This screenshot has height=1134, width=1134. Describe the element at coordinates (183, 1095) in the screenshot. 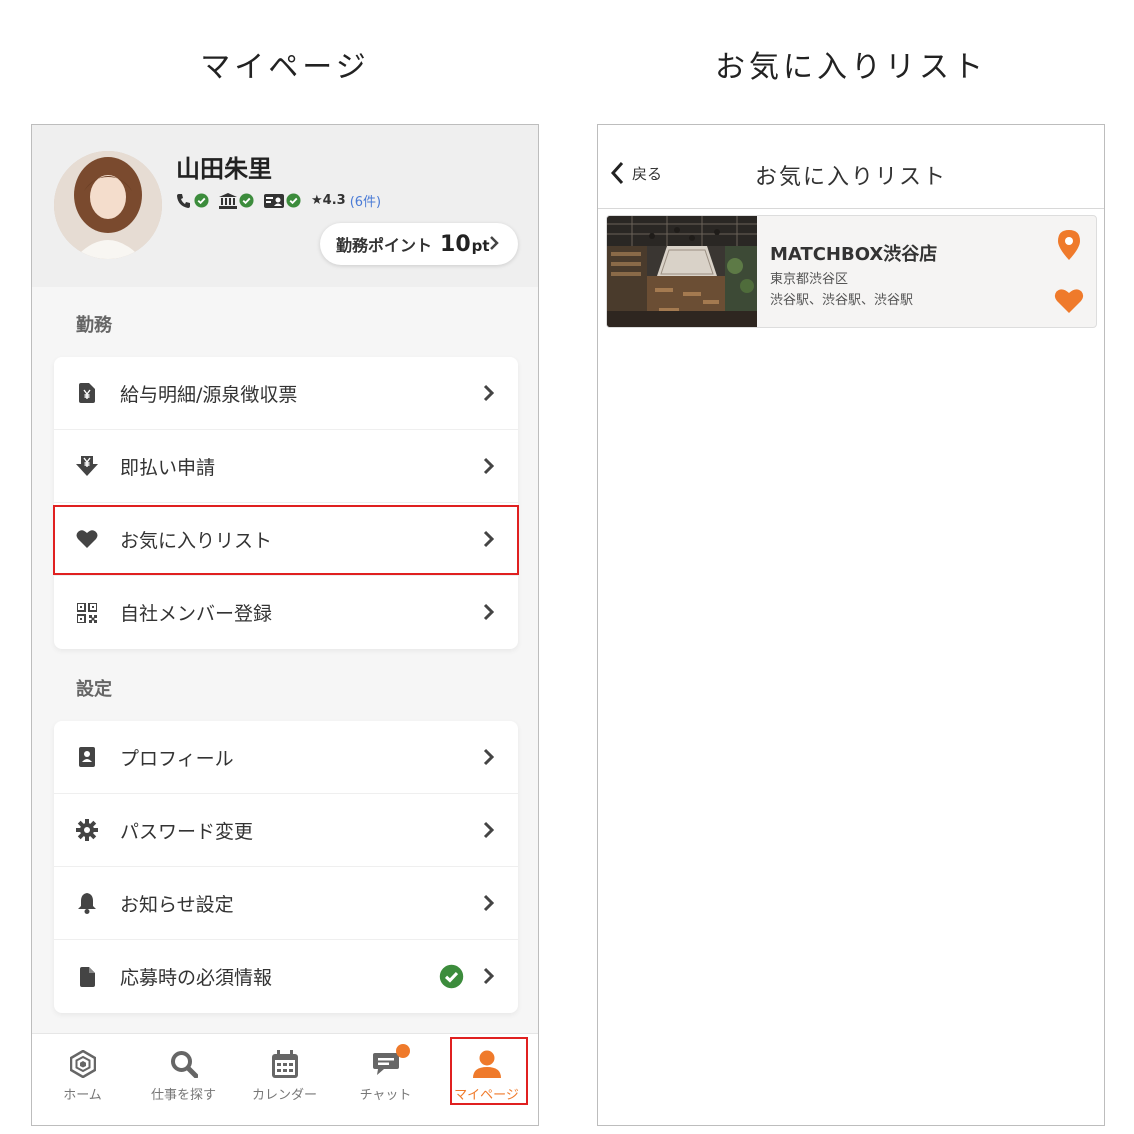

I see `tab-label: 仕事を探す` at that location.